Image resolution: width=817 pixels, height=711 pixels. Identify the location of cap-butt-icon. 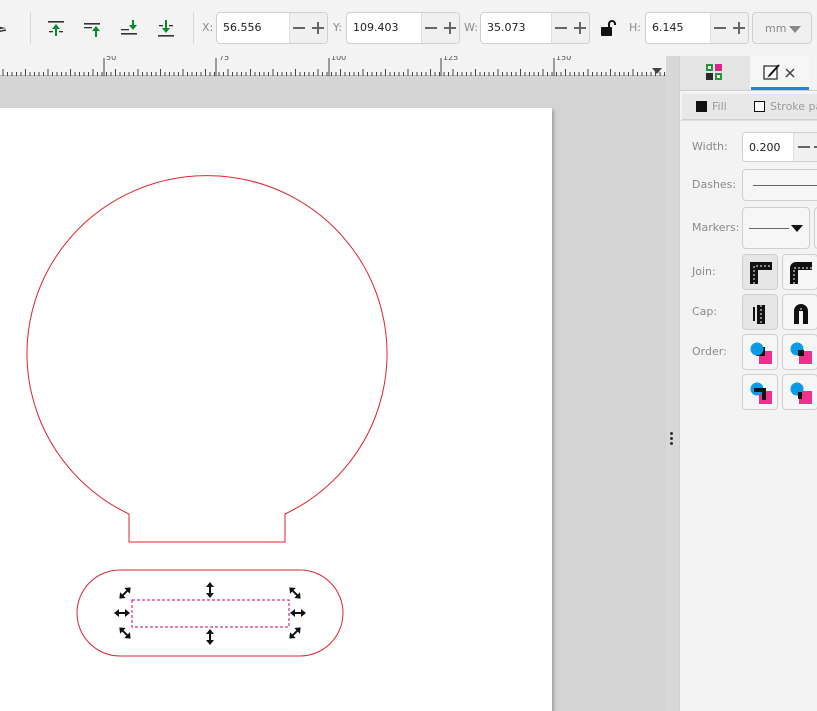
(759, 314).